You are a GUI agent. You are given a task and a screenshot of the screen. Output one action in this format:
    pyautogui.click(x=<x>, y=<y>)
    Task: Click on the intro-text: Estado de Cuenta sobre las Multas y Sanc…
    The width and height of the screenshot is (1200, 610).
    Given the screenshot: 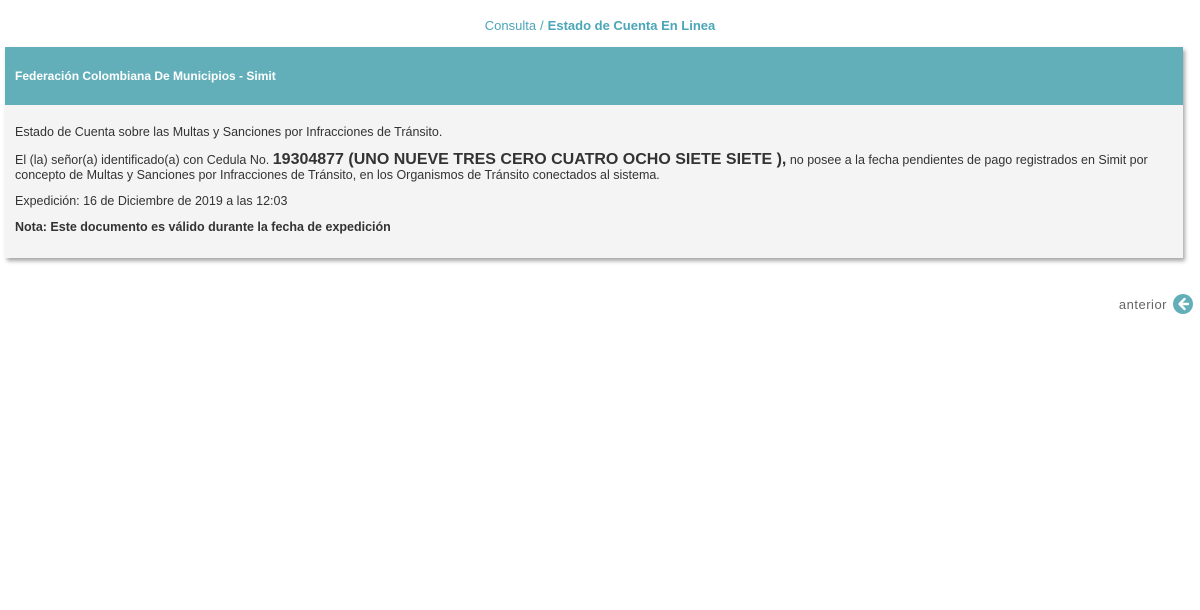 What is the action you would take?
    pyautogui.click(x=229, y=132)
    